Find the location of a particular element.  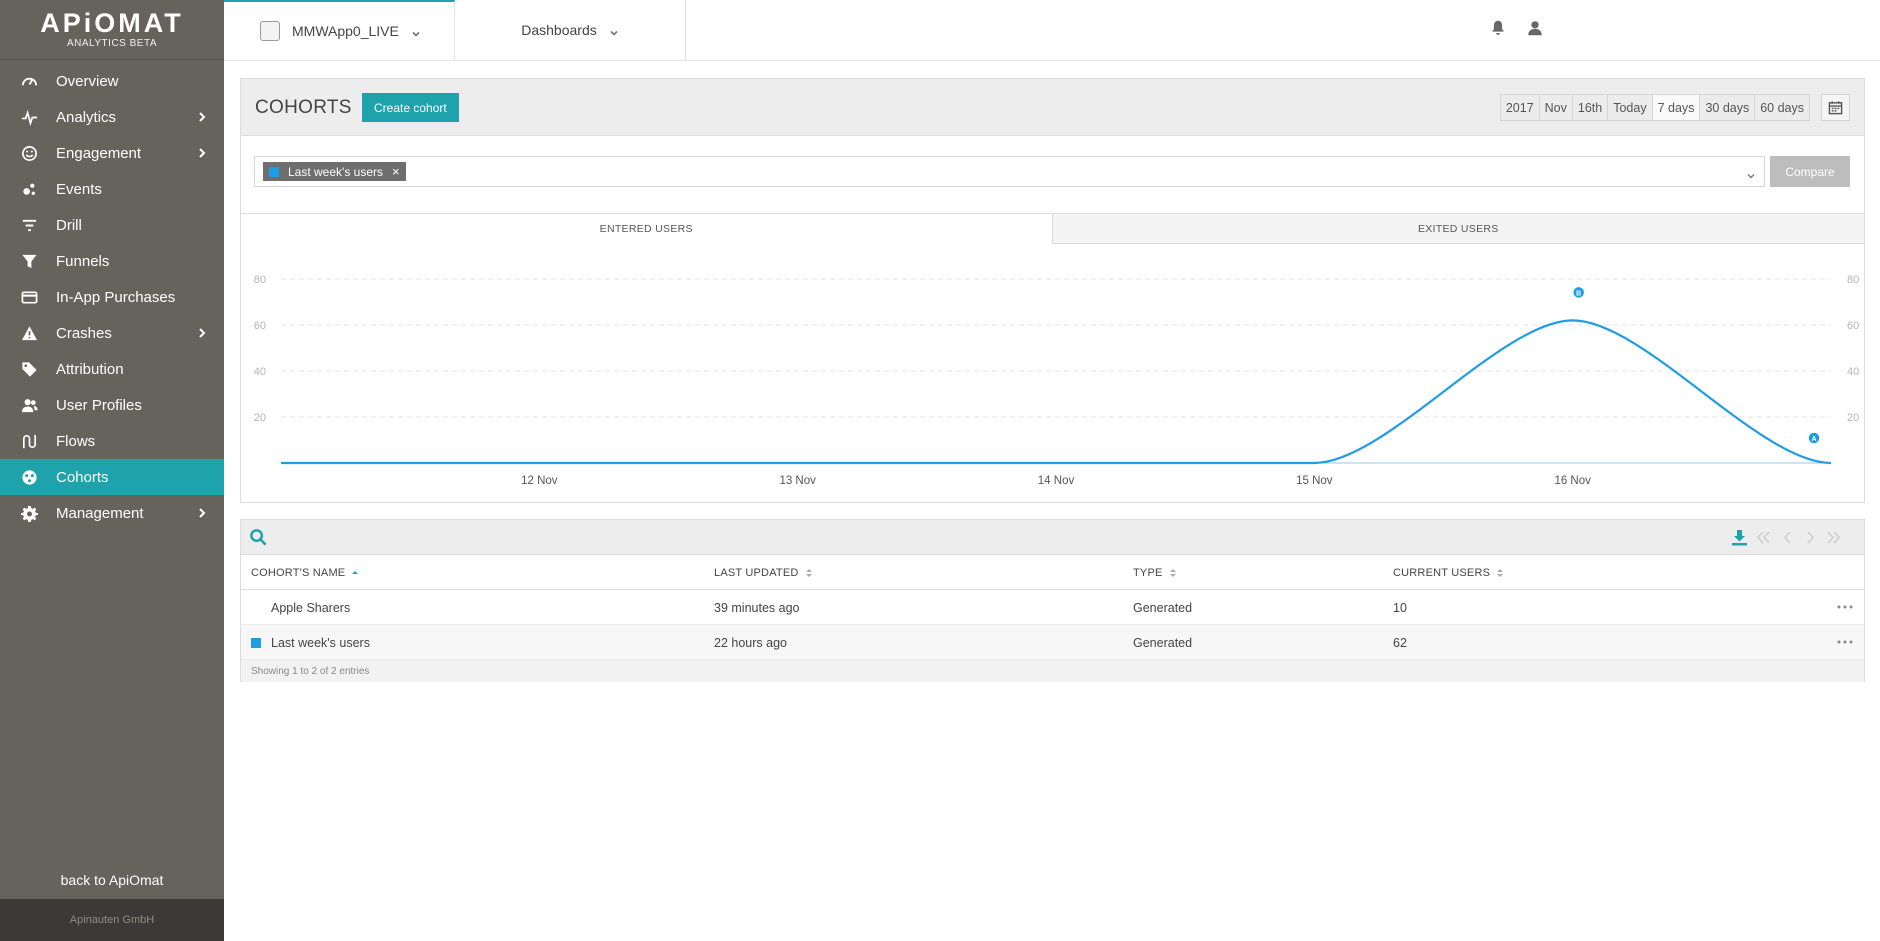

back-link: back to ApiOmat is located at coordinates (112, 880).